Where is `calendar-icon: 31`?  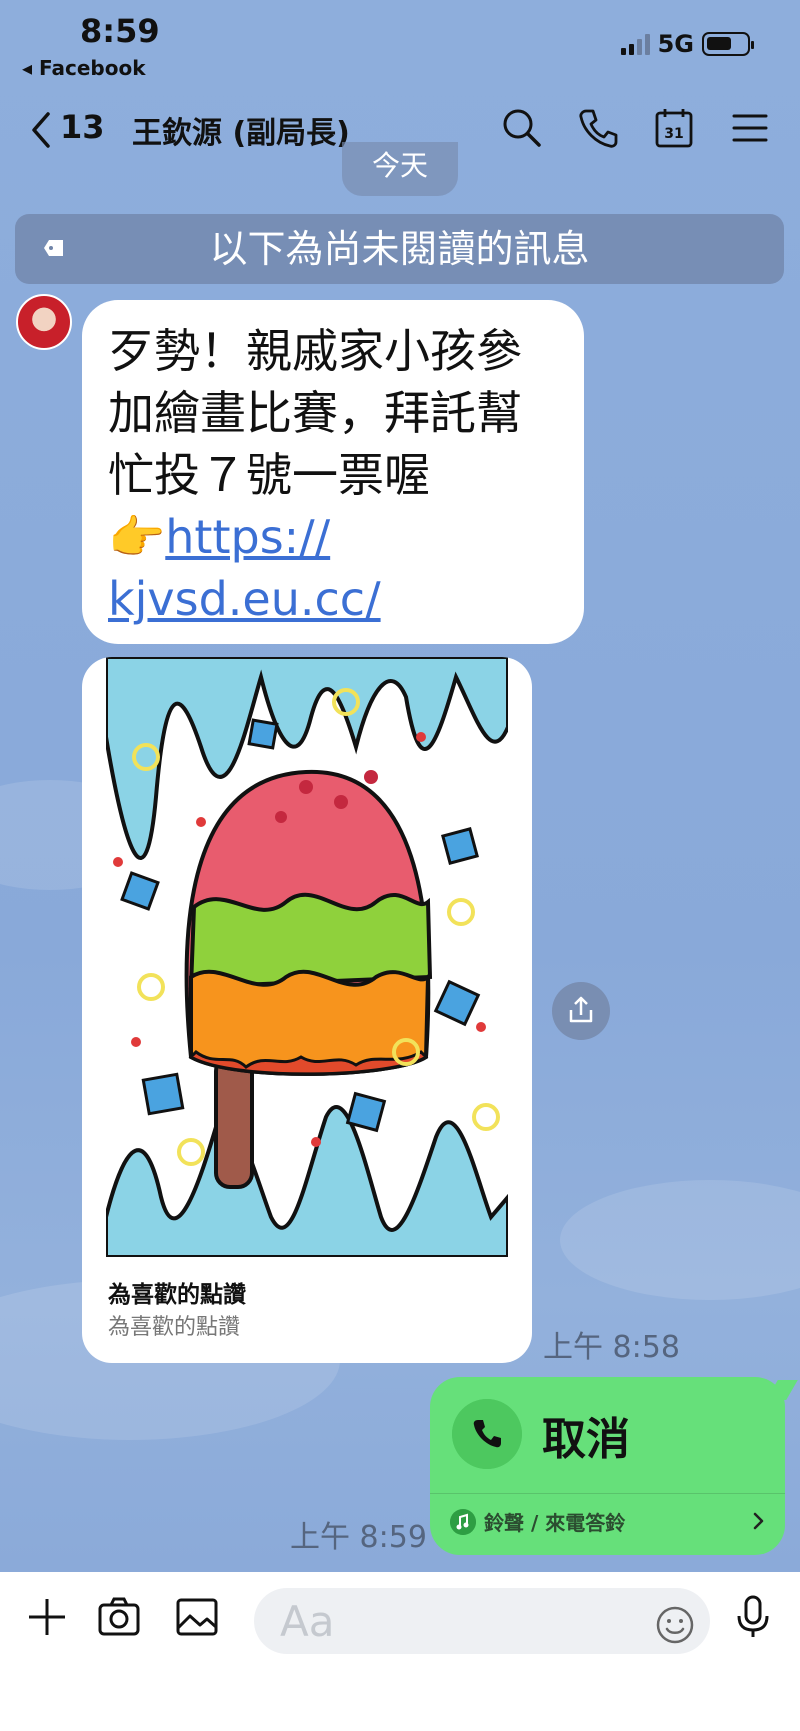 calendar-icon: 31 is located at coordinates (674, 128).